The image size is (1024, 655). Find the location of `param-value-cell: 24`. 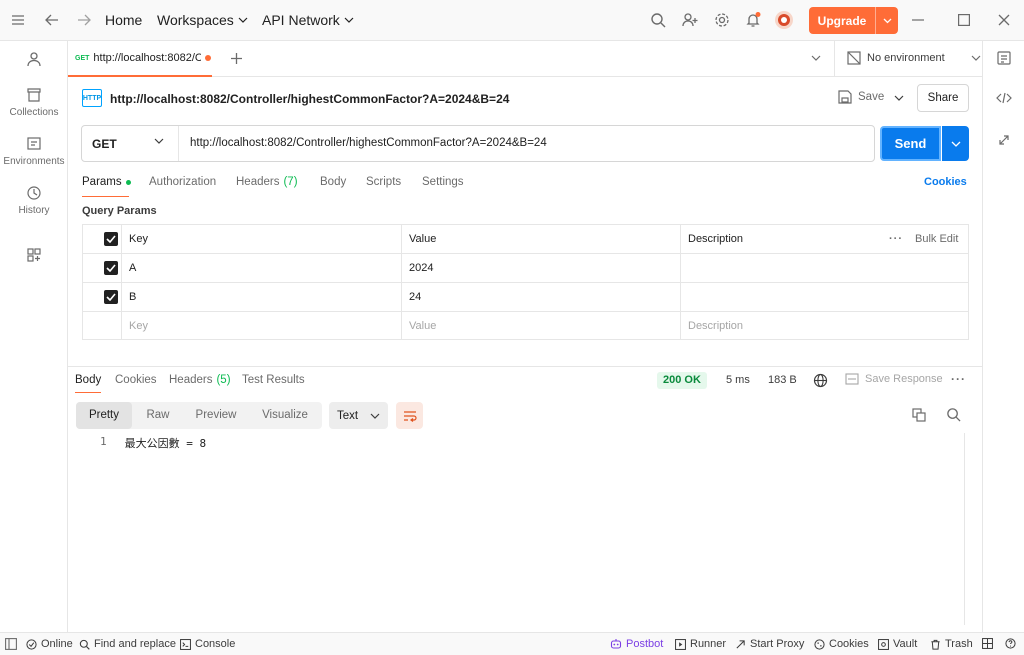

param-value-cell: 24 is located at coordinates (411, 297).